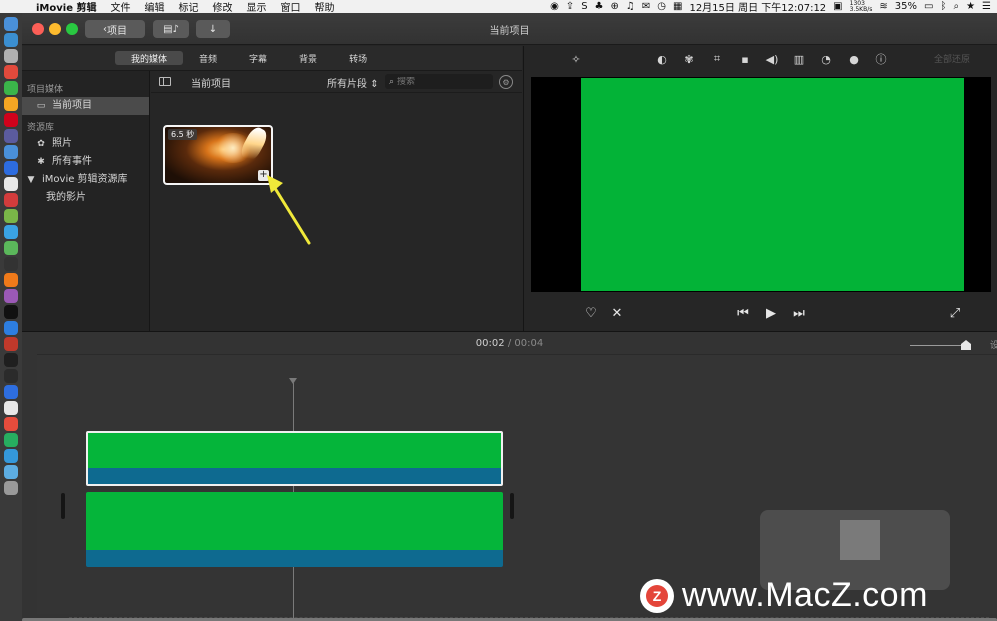 The width and height of the screenshot is (997, 621). What do you see at coordinates (617, 313) in the screenshot?
I see `reject-icon: ✕` at bounding box center [617, 313].